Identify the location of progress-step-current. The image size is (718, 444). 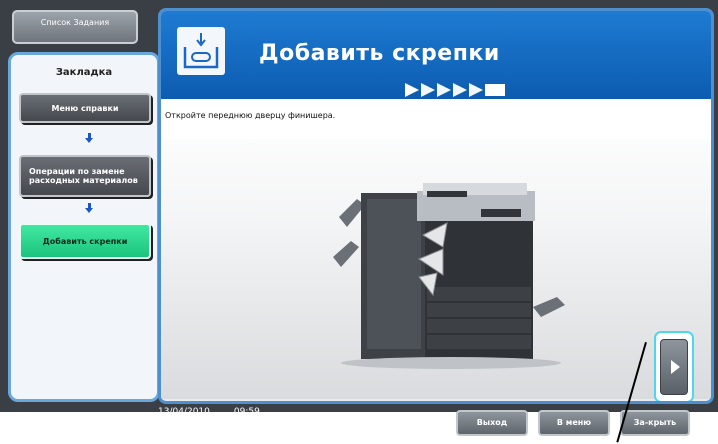
(412, 90).